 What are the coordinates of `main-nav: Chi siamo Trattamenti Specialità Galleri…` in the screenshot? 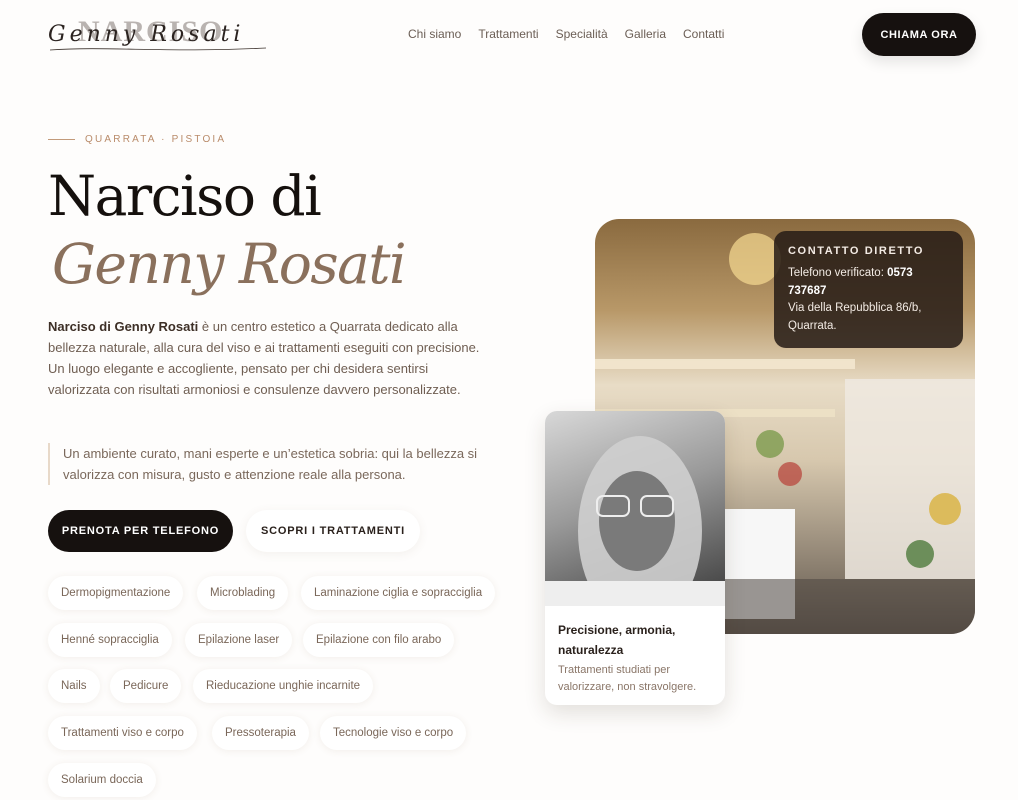 It's located at (574, 34).